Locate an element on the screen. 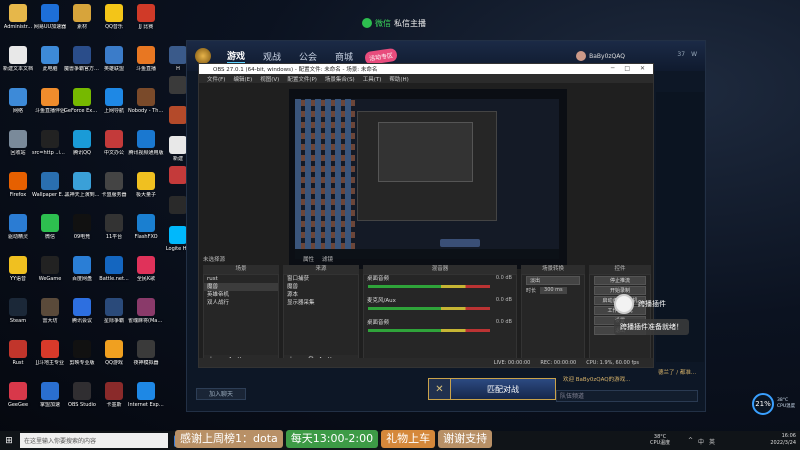 This screenshot has height=450, width=800. desktop-icon: 腾讯会议 is located at coordinates (82, 311).